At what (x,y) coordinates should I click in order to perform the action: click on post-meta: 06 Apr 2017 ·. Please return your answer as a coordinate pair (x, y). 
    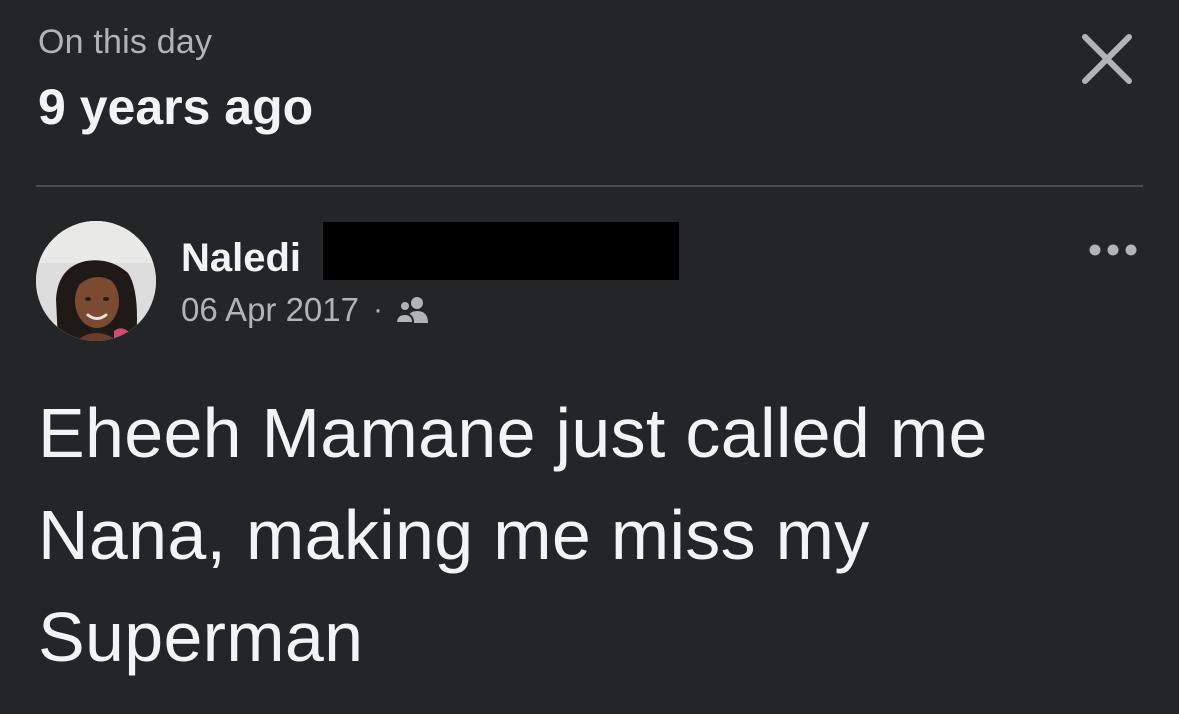
    Looking at the image, I should click on (306, 310).